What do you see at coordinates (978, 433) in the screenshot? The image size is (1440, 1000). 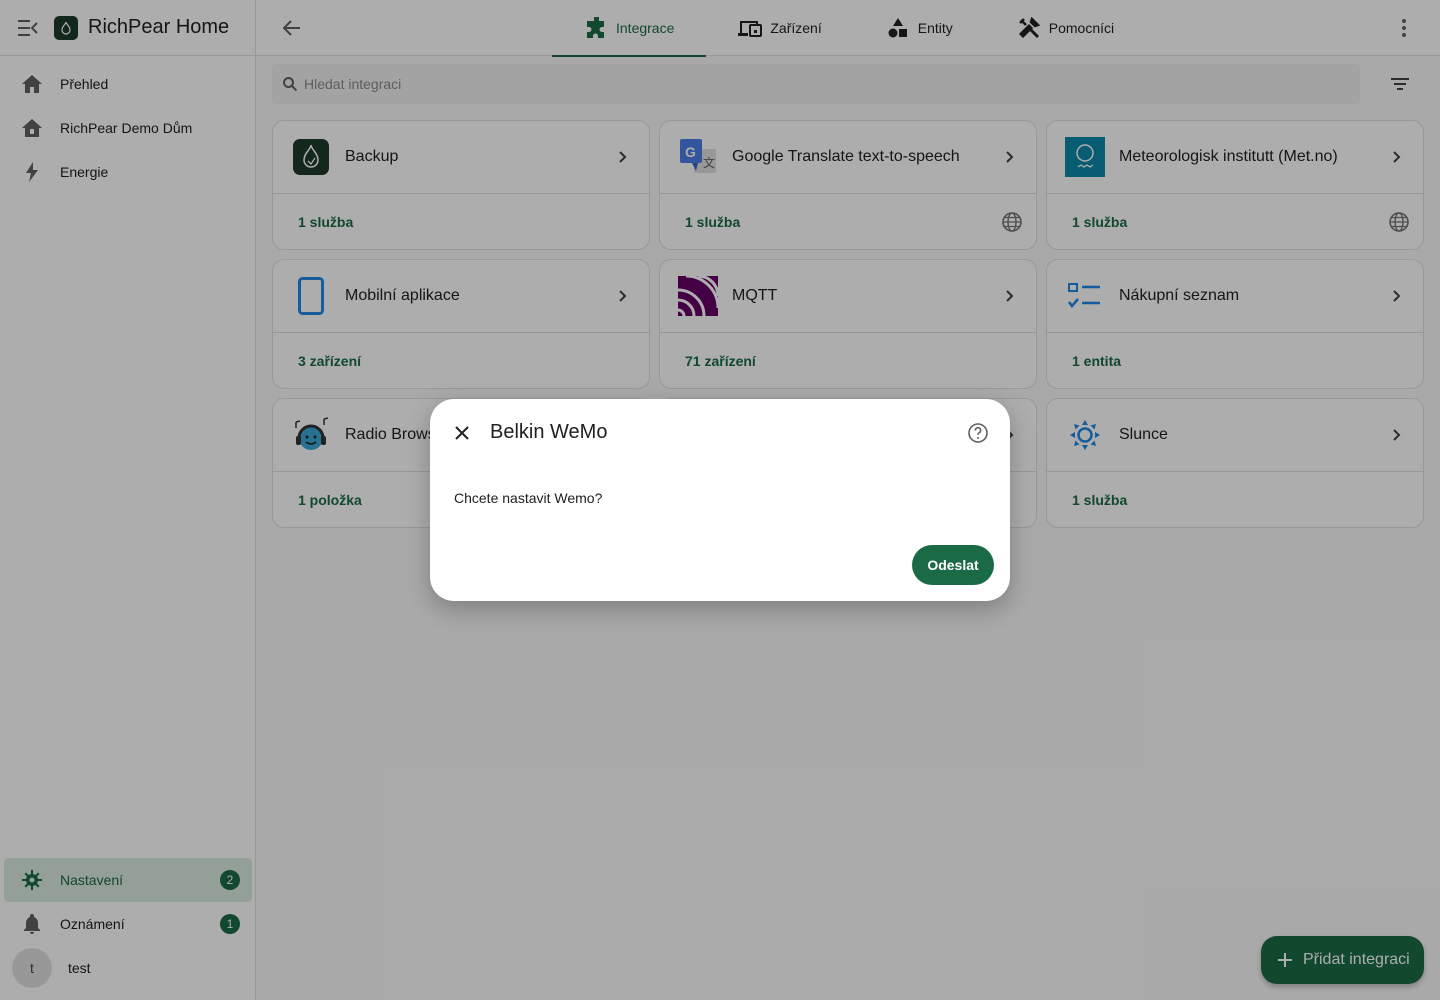 I see `help-icon` at bounding box center [978, 433].